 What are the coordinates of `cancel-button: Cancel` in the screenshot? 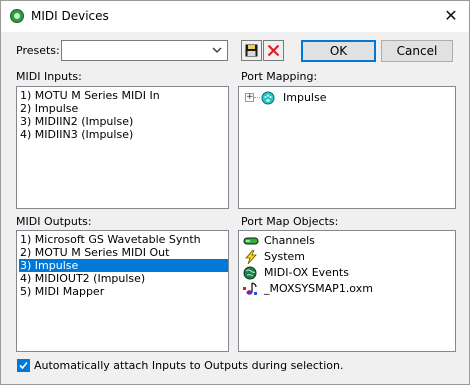 It's located at (417, 51).